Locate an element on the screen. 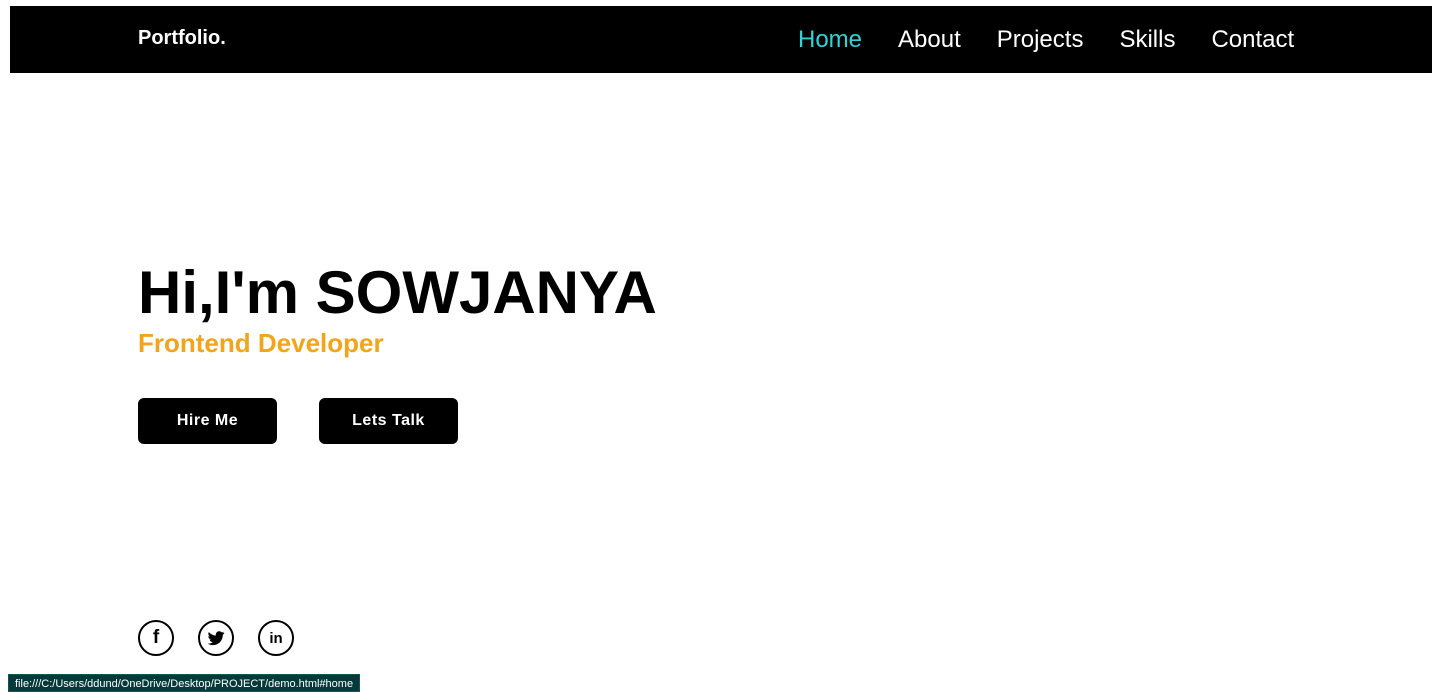 This screenshot has width=1432, height=692. nav-link-skills: Skills is located at coordinates (1147, 40).